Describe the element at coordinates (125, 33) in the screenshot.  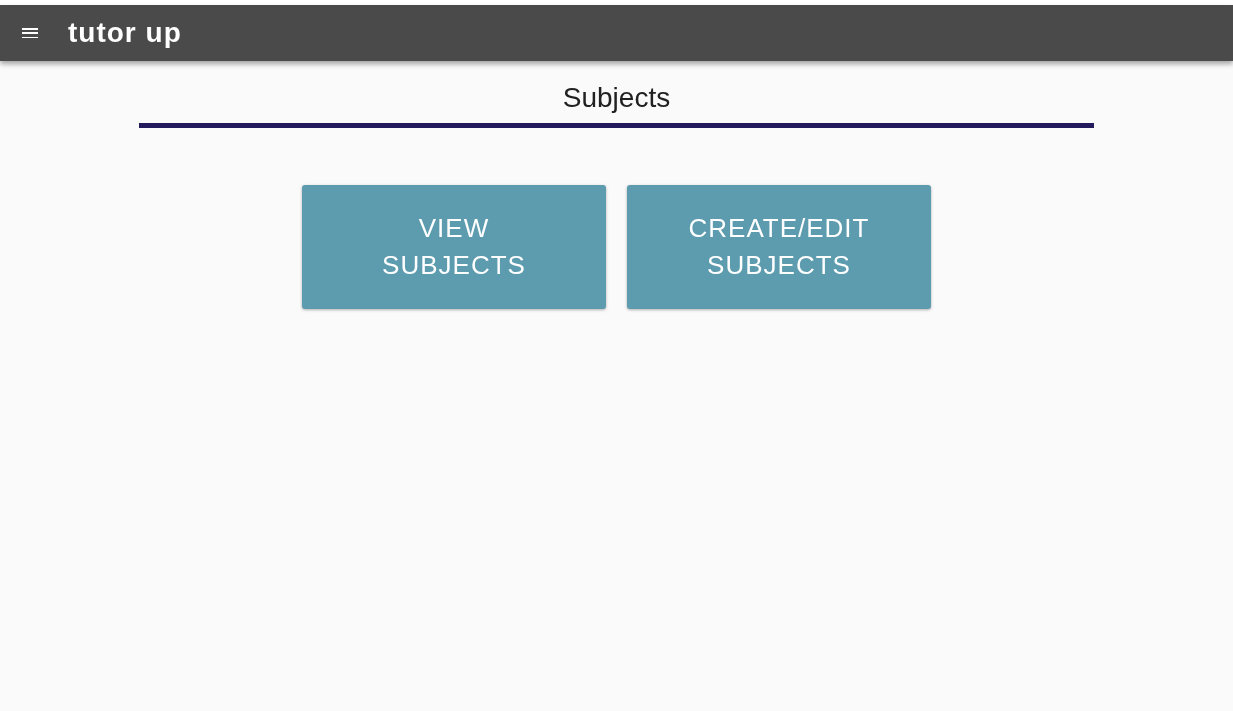
I see `app-title: tutor up` at that location.